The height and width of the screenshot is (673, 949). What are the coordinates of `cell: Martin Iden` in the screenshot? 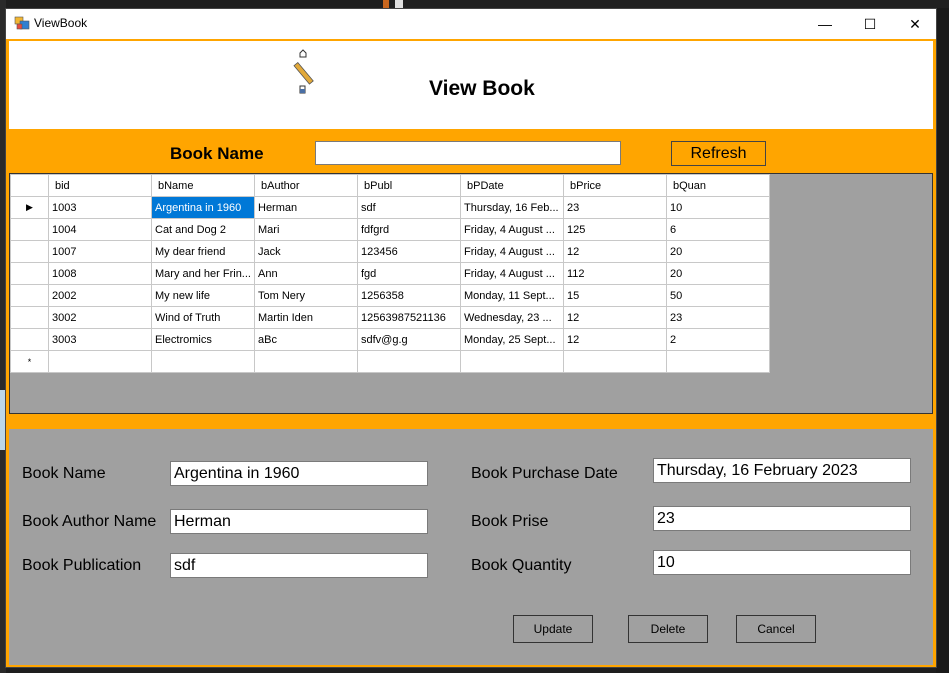 It's located at (306, 317).